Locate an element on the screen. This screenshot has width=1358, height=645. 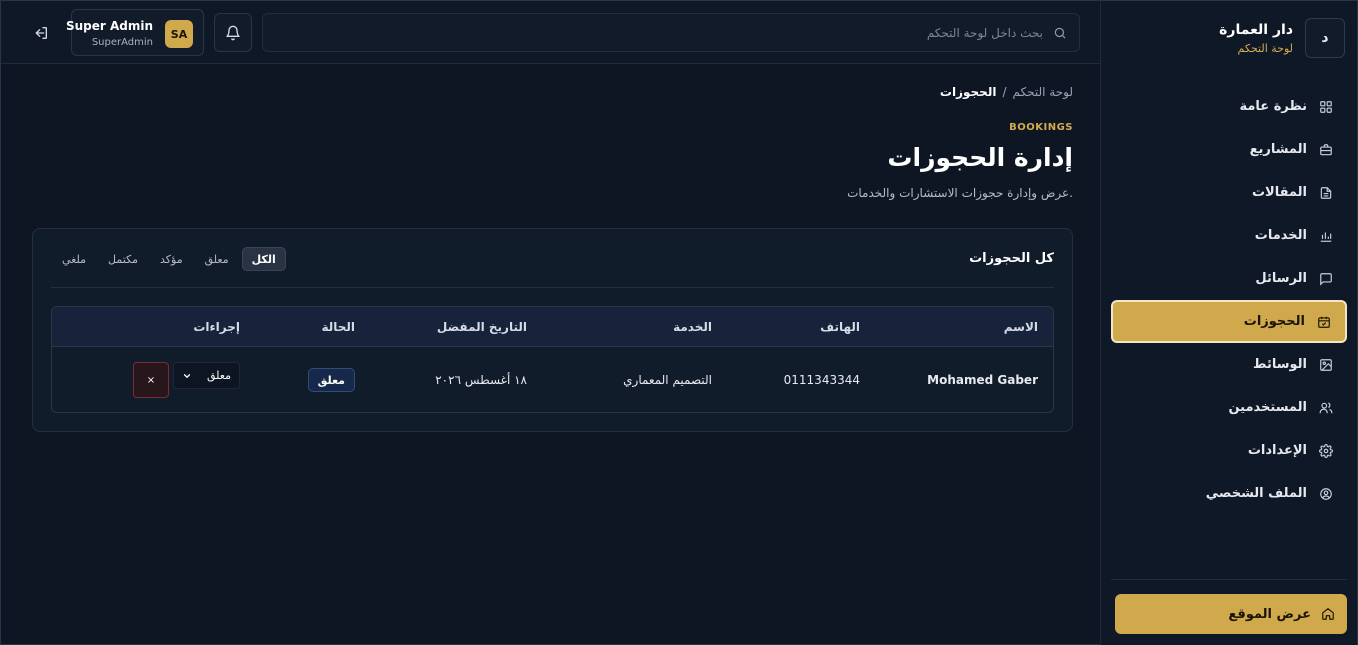
top-bar: SA Super Admin SuperAdmin is located at coordinates (551, 32).